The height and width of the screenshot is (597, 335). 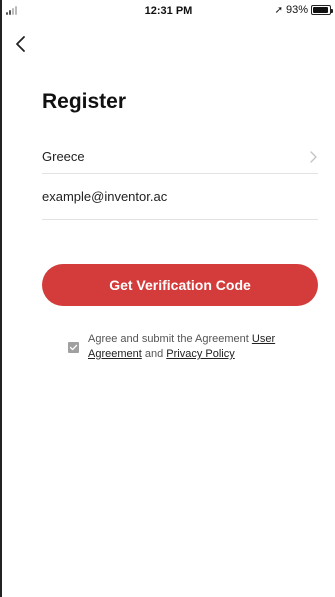 What do you see at coordinates (180, 157) in the screenshot?
I see `country-selector: Greece` at bounding box center [180, 157].